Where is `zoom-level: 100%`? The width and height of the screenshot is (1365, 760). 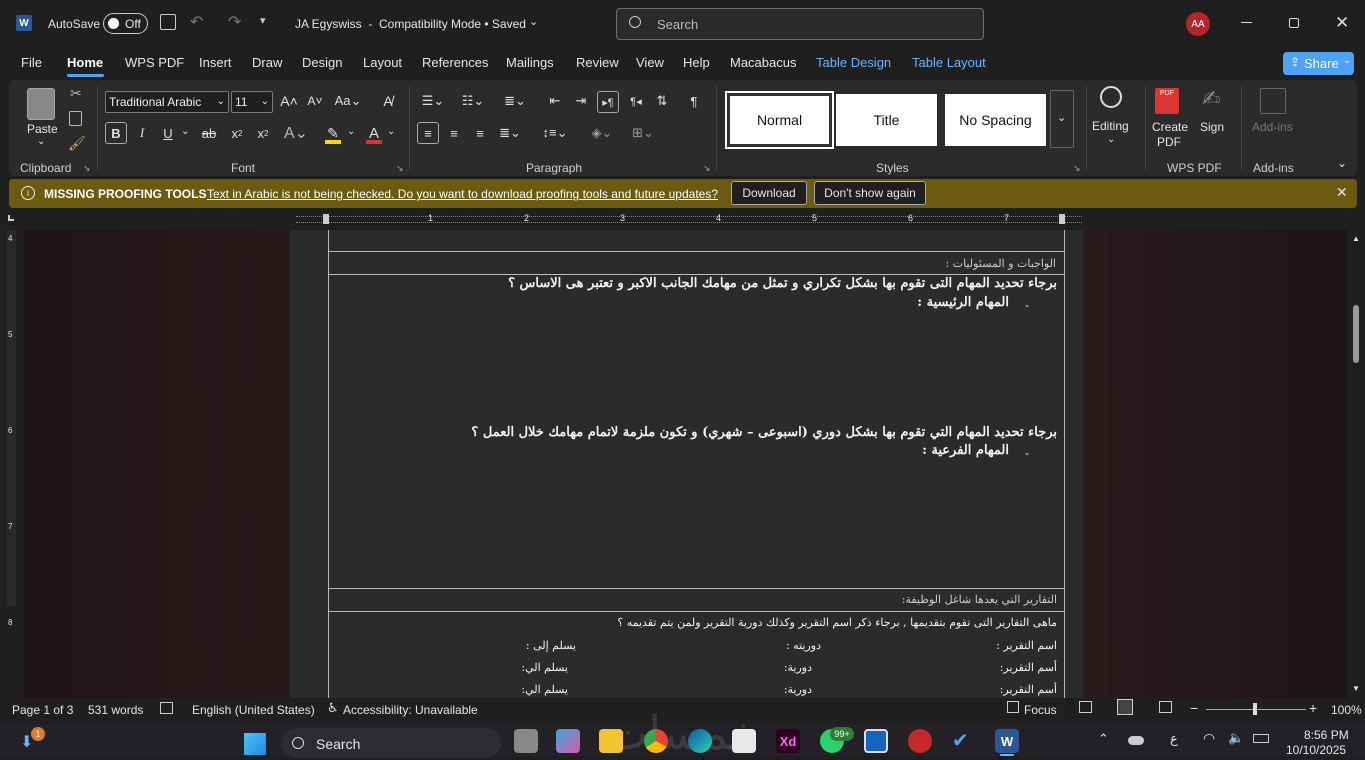
zoom-level: 100% is located at coordinates (1346, 710).